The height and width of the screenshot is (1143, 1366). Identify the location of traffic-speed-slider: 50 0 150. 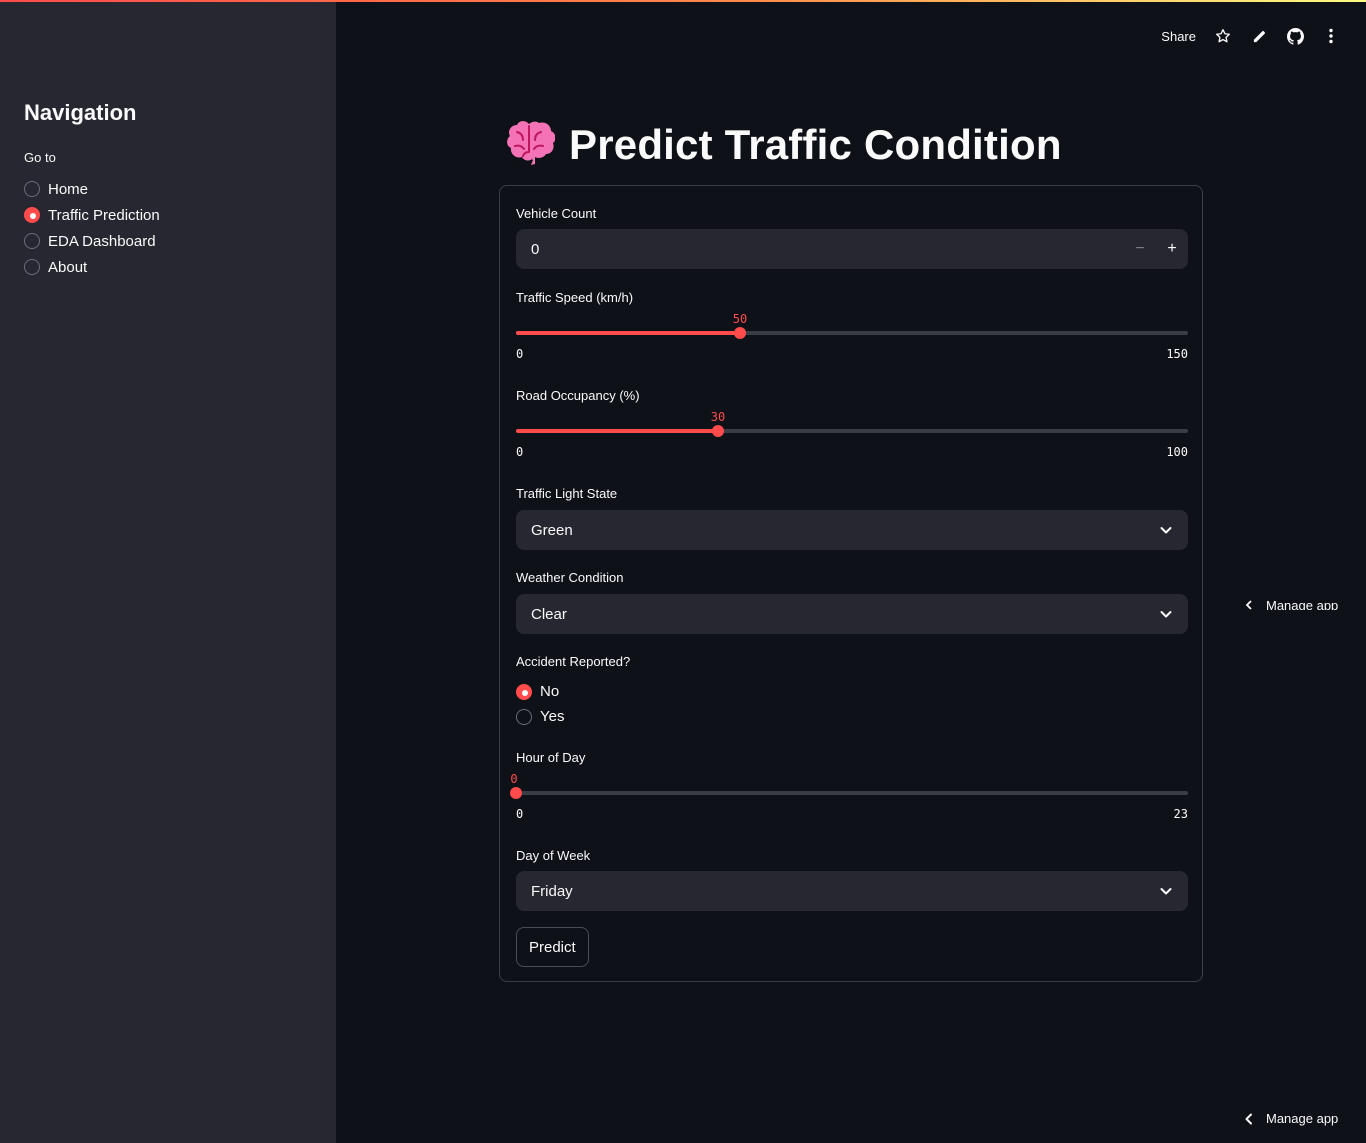
(852, 338).